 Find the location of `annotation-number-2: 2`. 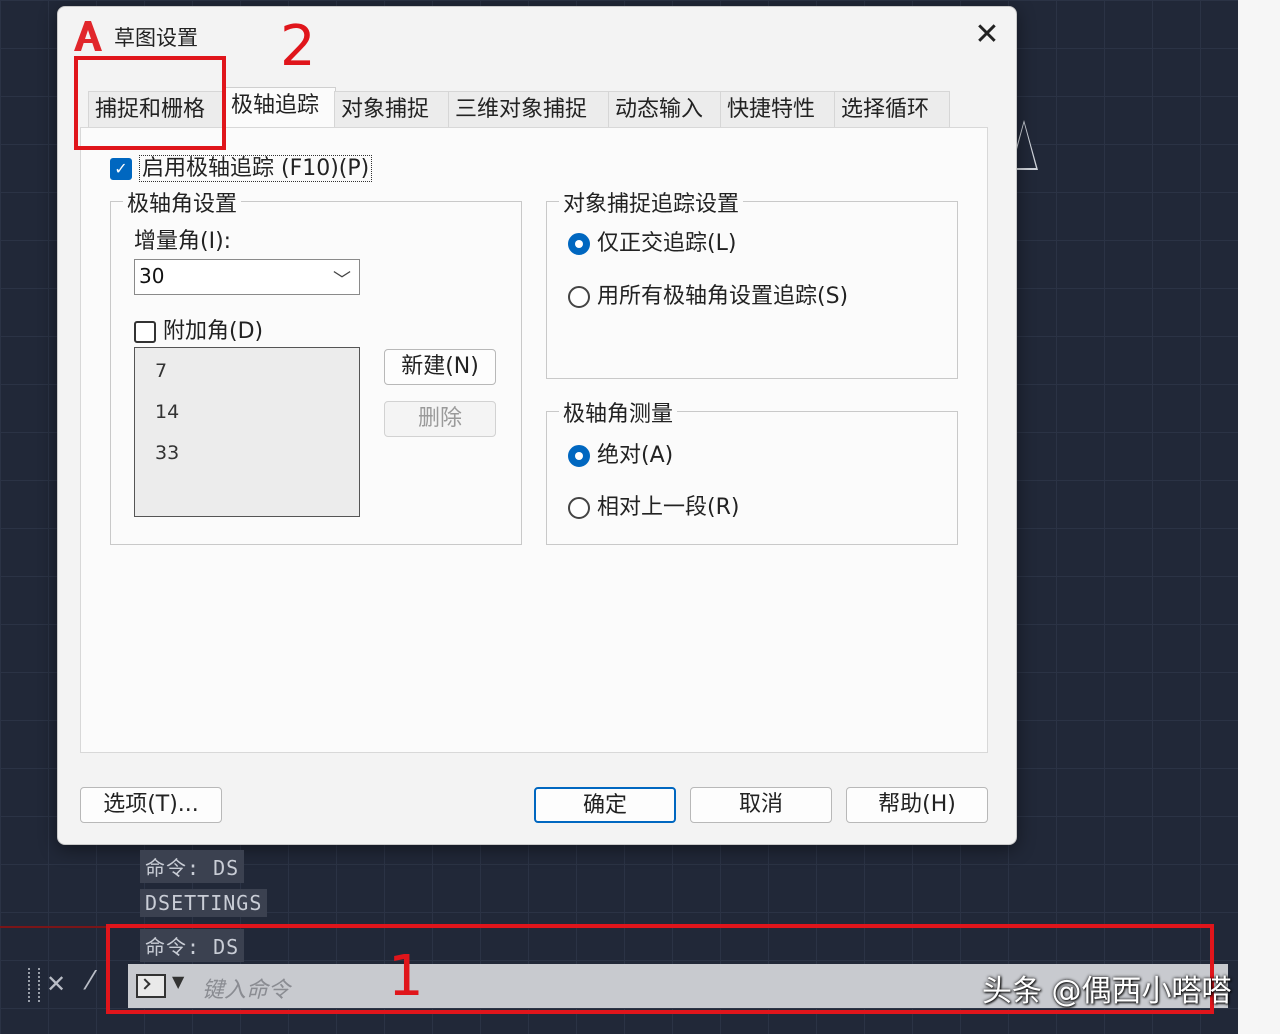

annotation-number-2: 2 is located at coordinates (298, 46).